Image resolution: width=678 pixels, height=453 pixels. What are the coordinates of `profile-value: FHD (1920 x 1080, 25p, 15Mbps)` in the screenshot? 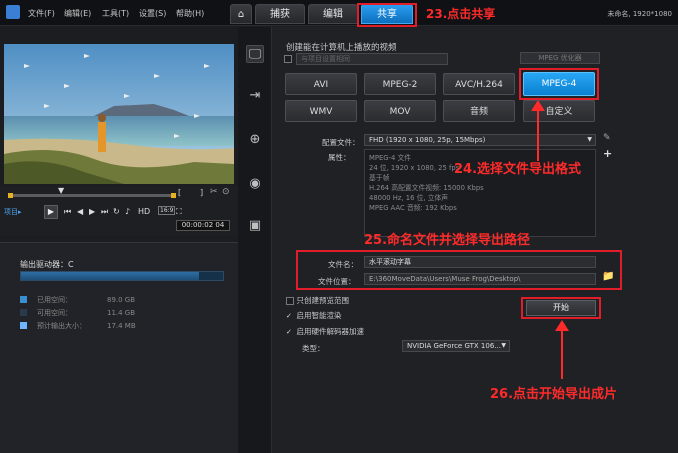 It's located at (427, 140).